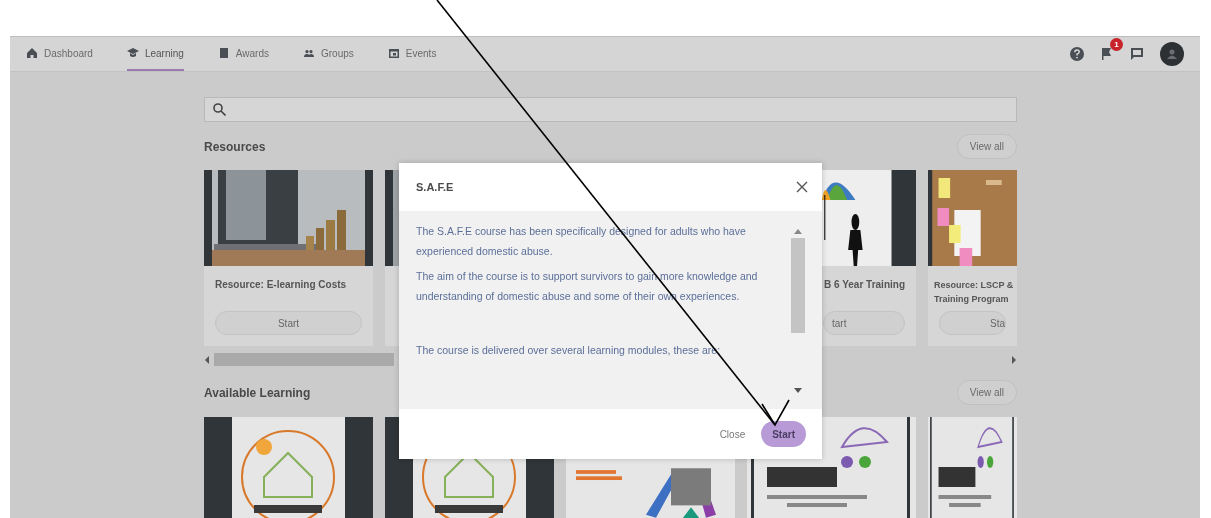 The width and height of the screenshot is (1211, 518). What do you see at coordinates (257, 392) in the screenshot?
I see `section-title: Available Learning` at bounding box center [257, 392].